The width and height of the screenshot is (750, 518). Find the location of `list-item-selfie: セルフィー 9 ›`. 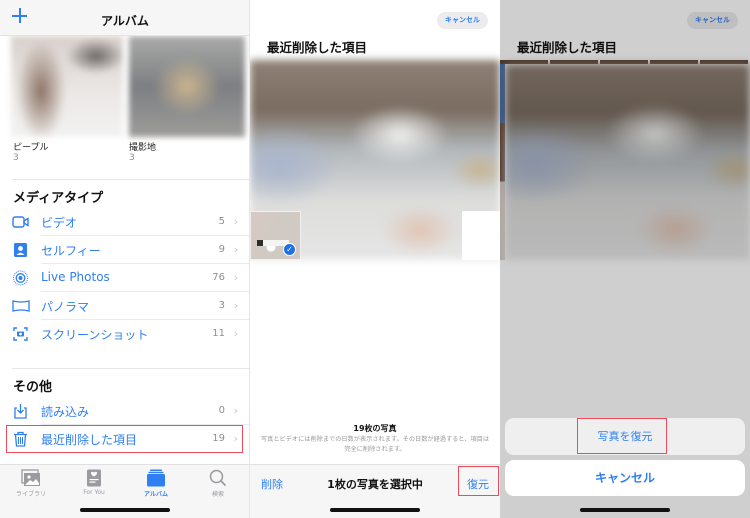

list-item-selfie: セルフィー 9 › is located at coordinates (124, 250).